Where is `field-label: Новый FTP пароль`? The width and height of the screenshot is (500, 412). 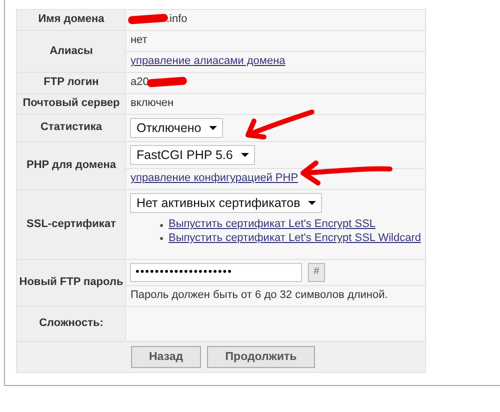 field-label: Новый FTP пароль is located at coordinates (71, 282).